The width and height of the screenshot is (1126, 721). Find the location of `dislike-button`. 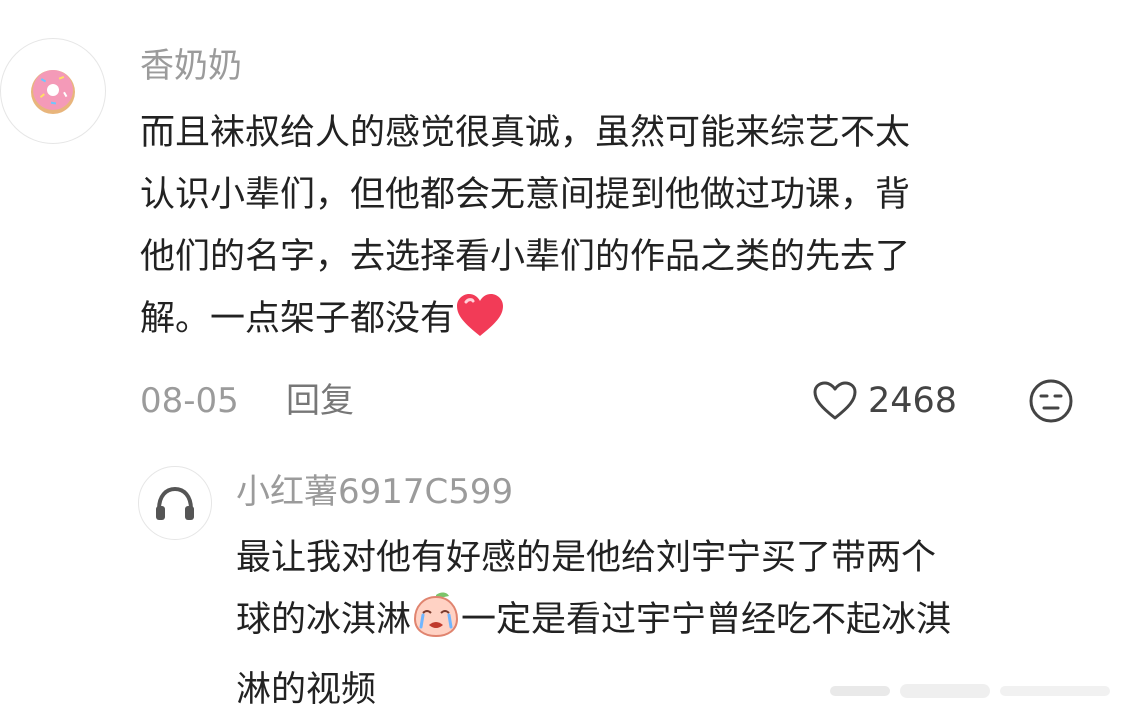

dislike-button is located at coordinates (1051, 403).